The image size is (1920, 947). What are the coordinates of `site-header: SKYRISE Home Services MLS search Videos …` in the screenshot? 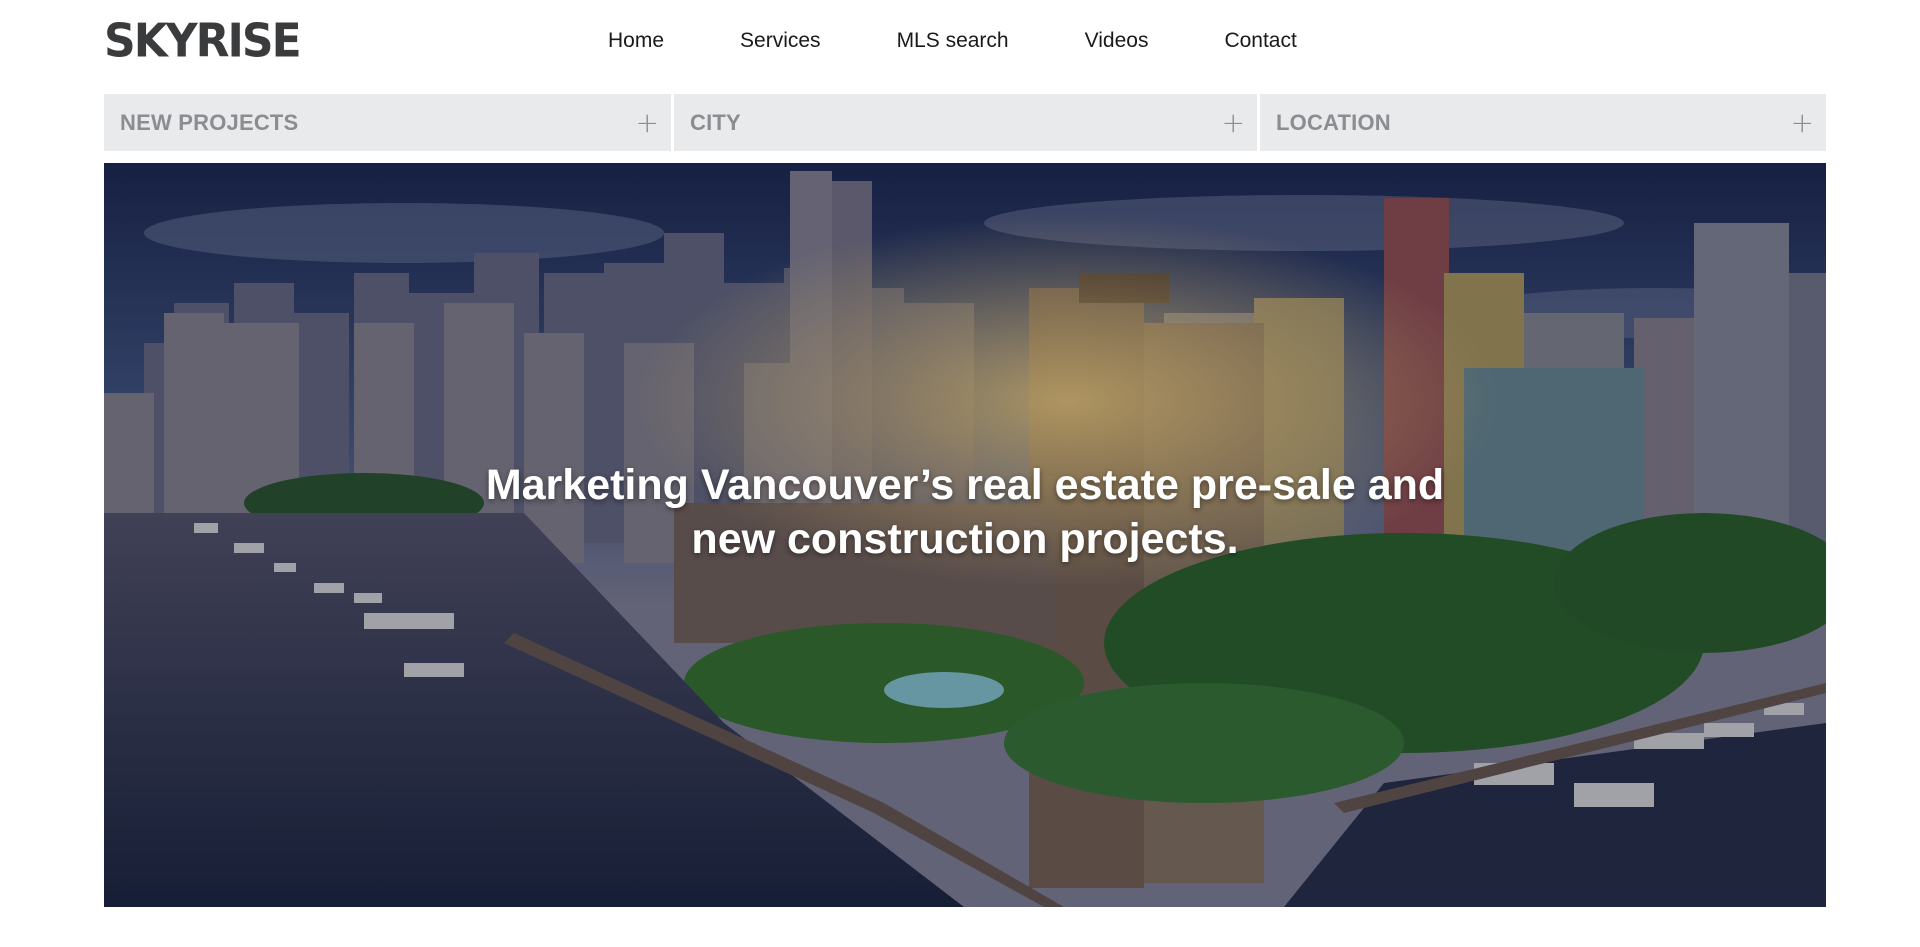 It's located at (960, 44).